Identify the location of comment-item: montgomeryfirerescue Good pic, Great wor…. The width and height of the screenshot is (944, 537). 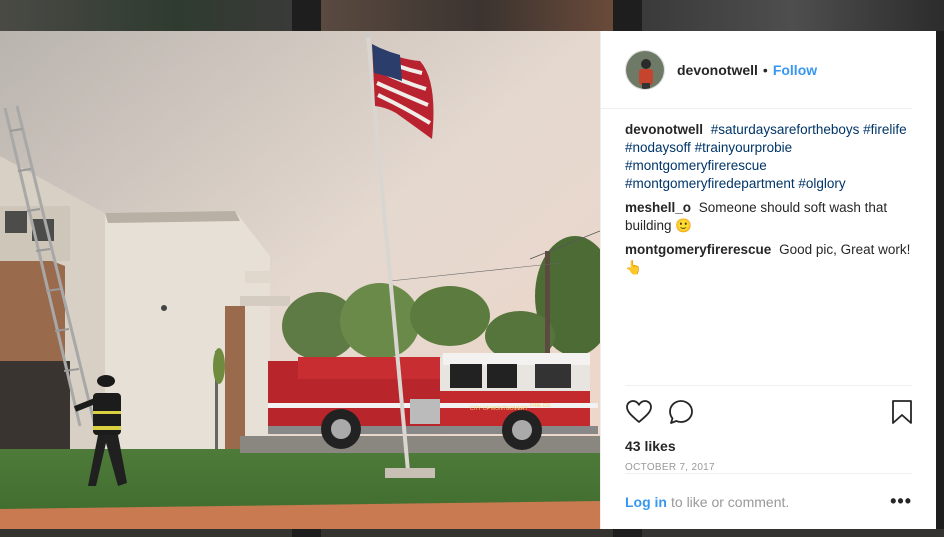
(768, 259).